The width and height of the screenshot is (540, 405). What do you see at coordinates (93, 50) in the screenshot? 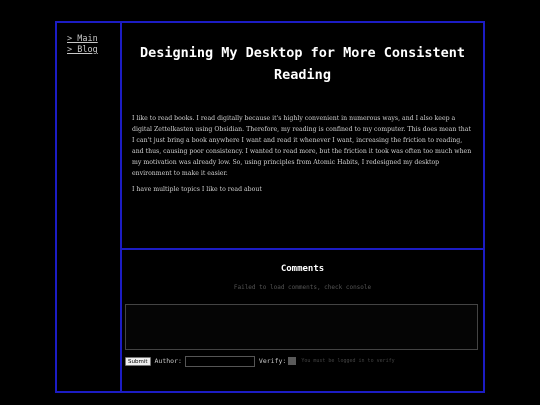
I see `nav-link-blog: > Blog` at bounding box center [93, 50].